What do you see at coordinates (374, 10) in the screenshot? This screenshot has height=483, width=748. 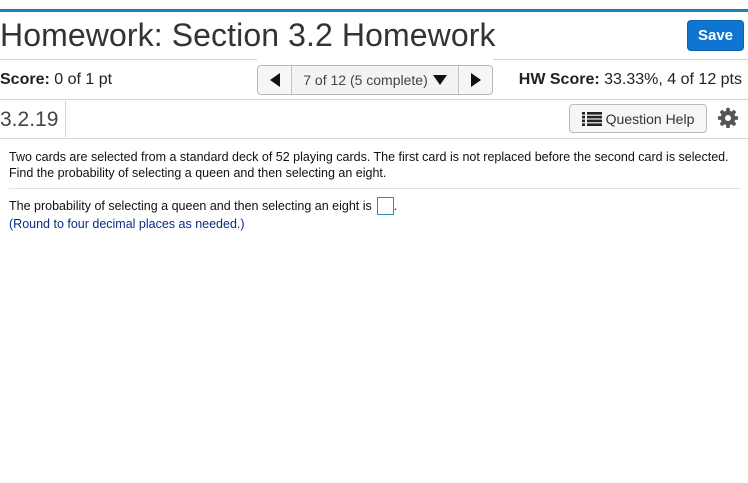 I see `header-accent-bar` at bounding box center [374, 10].